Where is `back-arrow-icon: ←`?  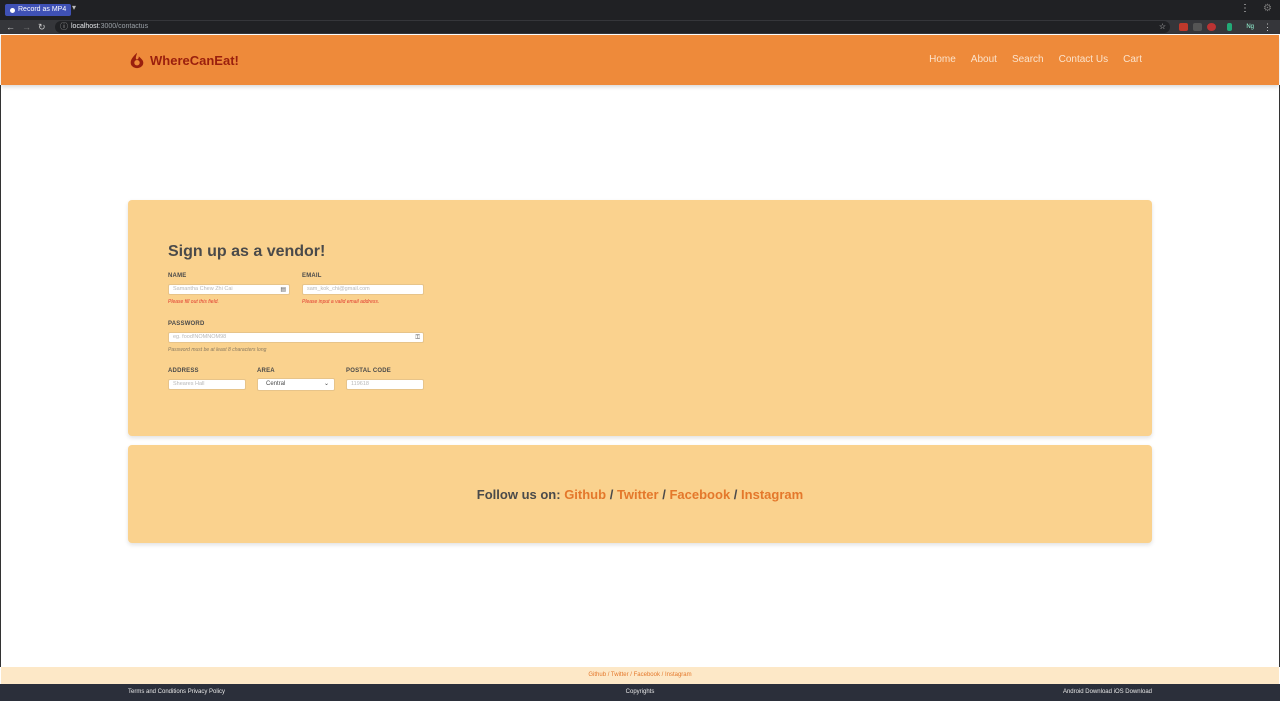
back-arrow-icon: ← is located at coordinates (10, 27).